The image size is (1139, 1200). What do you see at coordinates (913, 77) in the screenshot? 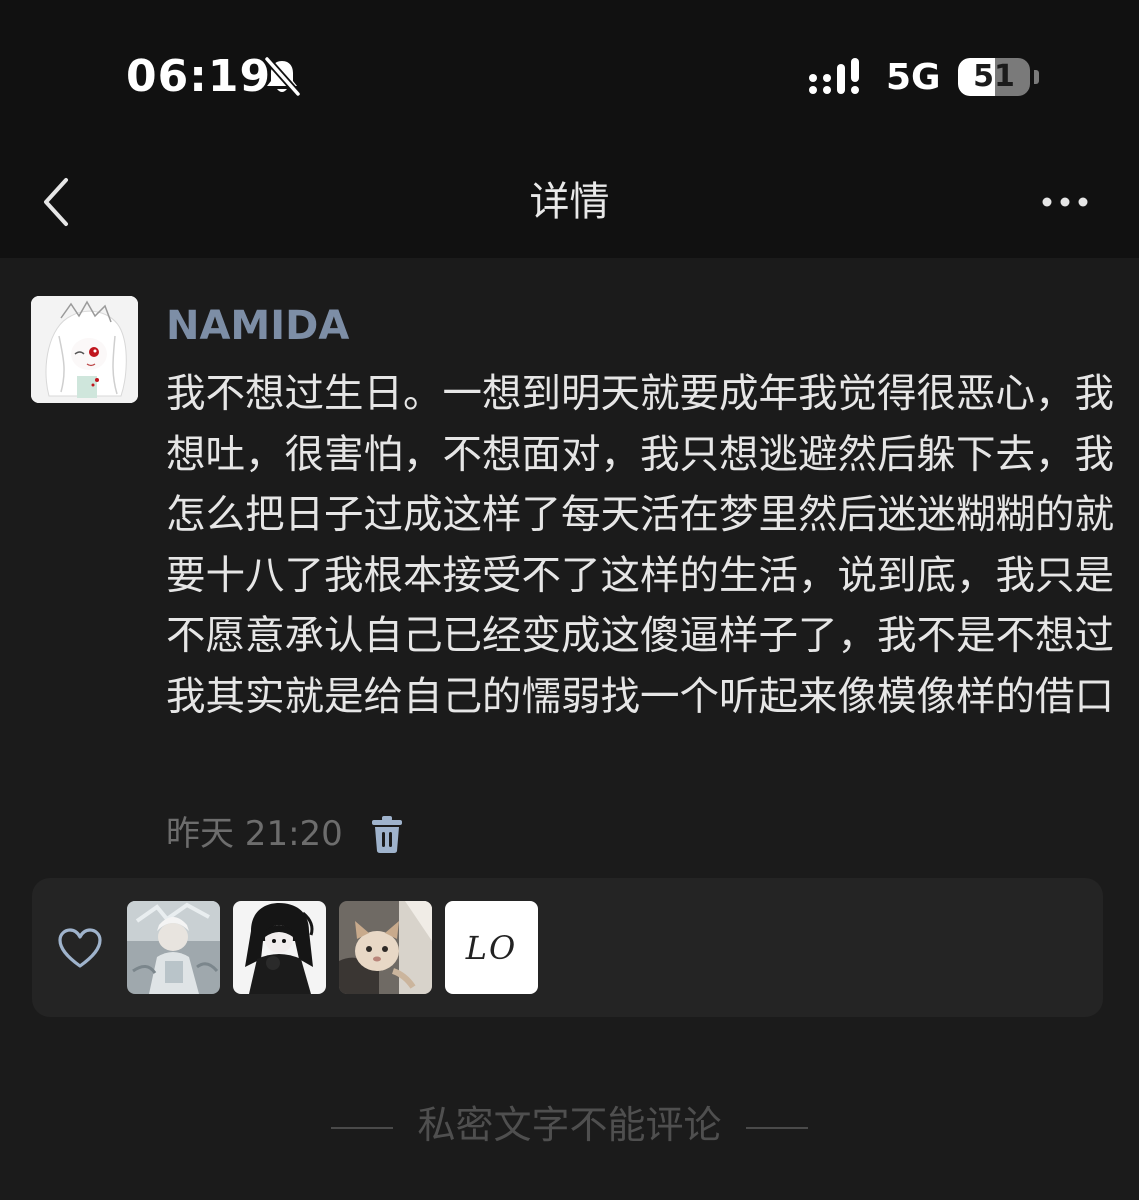
I see `network-type: 5G` at bounding box center [913, 77].